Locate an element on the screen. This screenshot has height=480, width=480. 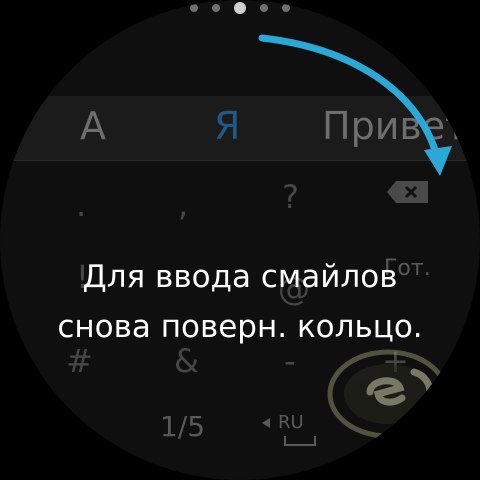
watermark-logo is located at coordinates (388, 394).